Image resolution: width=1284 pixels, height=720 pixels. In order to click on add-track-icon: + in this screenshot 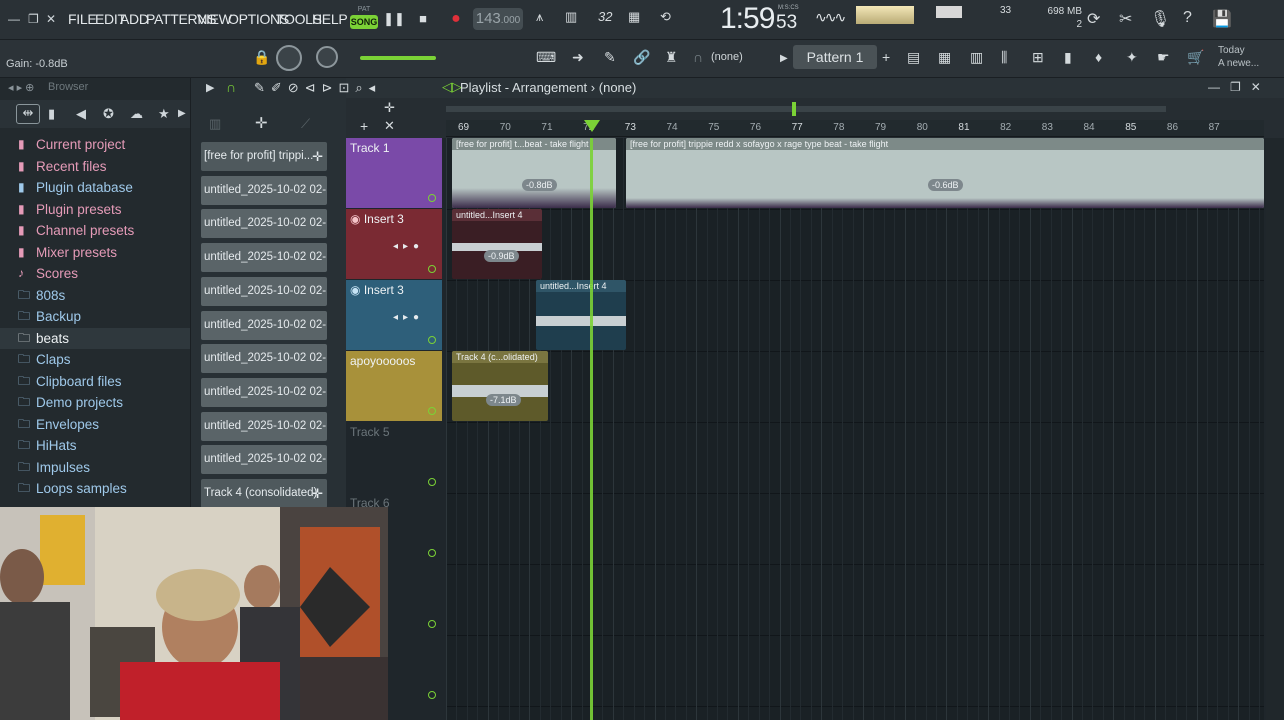, I will do `click(364, 126)`.